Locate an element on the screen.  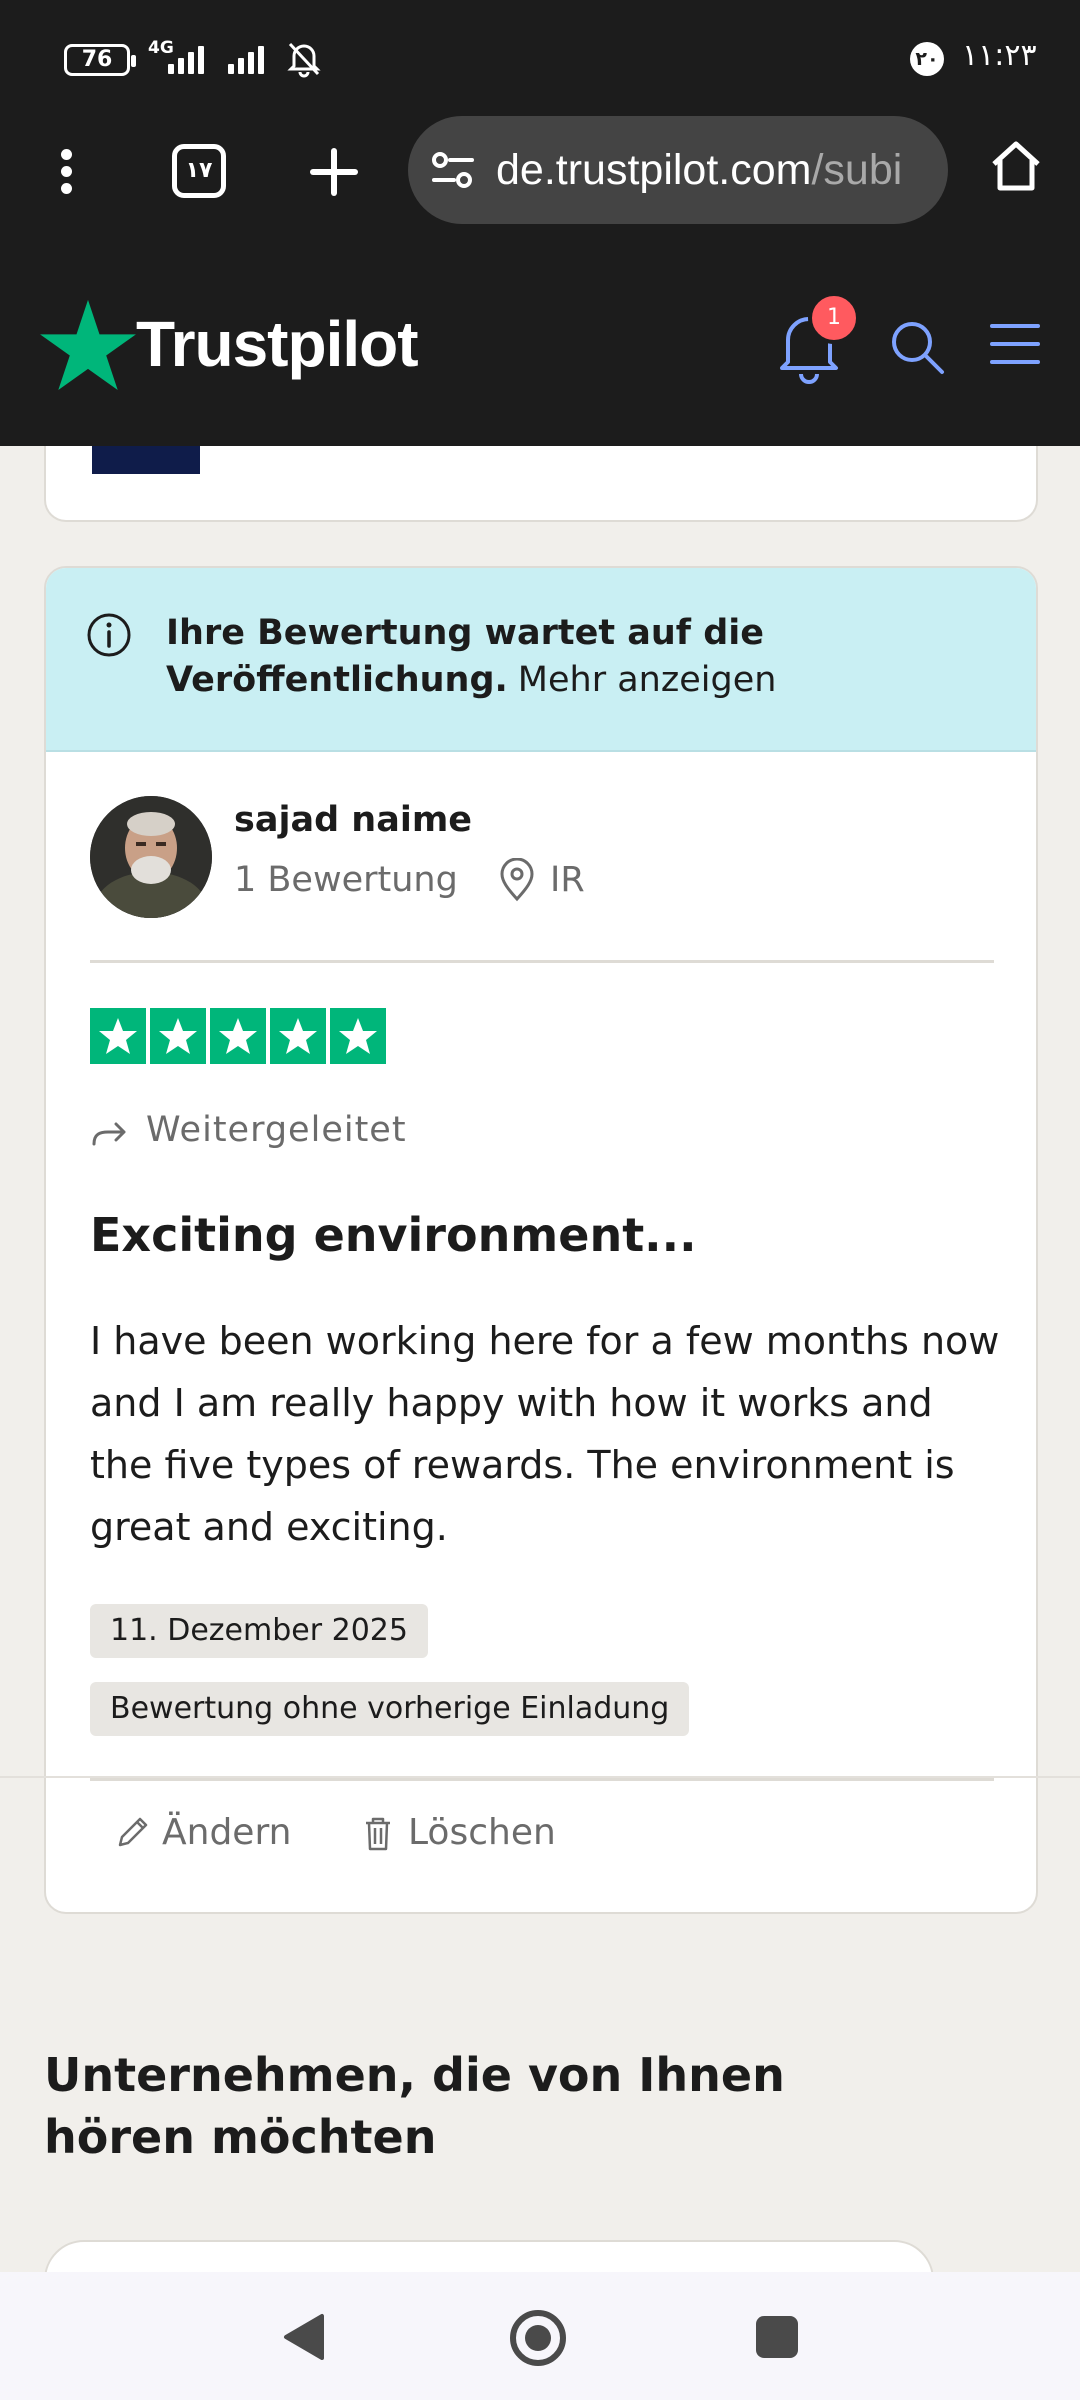
reviewer-name: sajad naime is located at coordinates (353, 820).